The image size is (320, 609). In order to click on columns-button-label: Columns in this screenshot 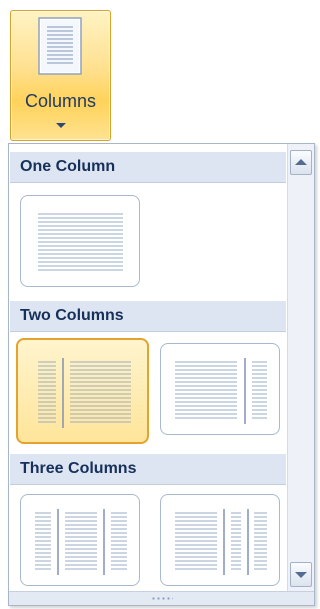, I will do `click(60, 101)`.